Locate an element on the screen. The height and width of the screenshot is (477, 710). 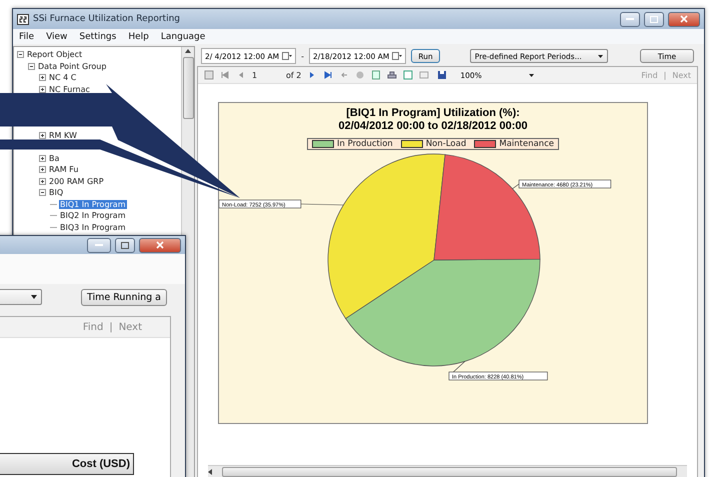
refresh-icon is located at coordinates (376, 75).